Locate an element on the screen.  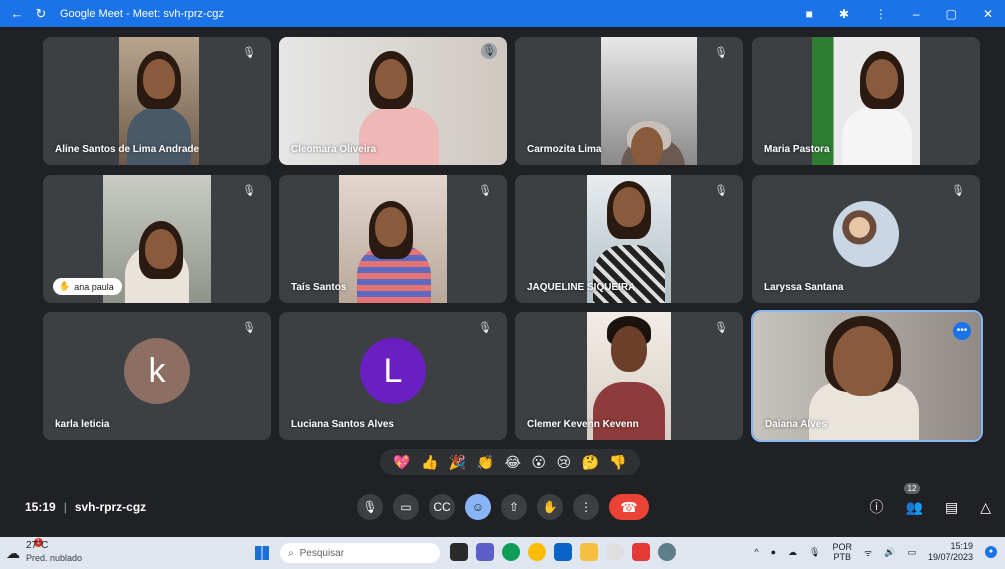
photos-icon is located at coordinates (615, 552).